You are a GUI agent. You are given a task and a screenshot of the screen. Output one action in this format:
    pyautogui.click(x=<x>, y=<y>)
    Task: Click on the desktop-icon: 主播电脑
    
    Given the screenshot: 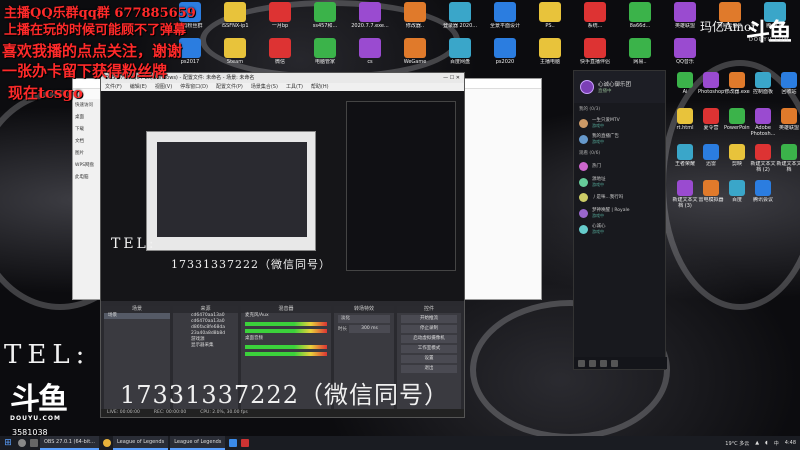 What is the action you would take?
    pyautogui.click(x=550, y=51)
    